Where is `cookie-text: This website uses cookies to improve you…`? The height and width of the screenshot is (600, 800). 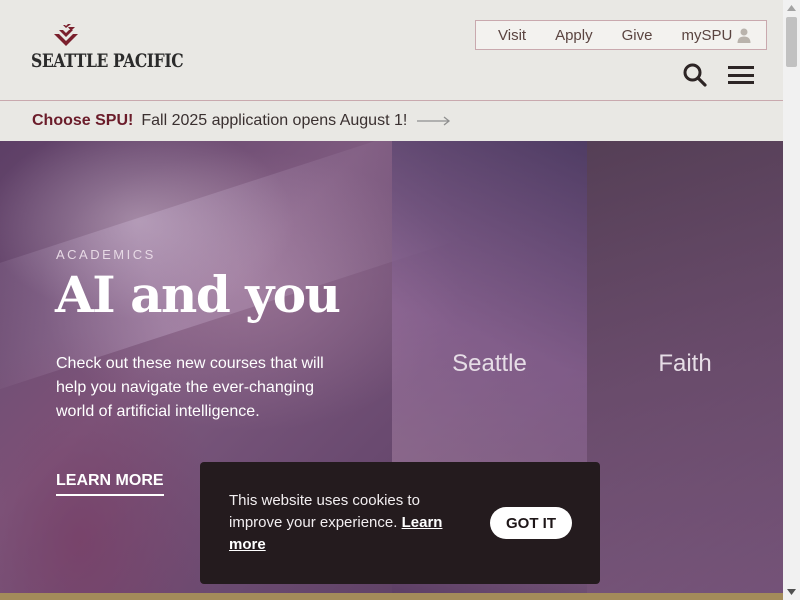 cookie-text: This website uses cookies to improve you… is located at coordinates (324, 511).